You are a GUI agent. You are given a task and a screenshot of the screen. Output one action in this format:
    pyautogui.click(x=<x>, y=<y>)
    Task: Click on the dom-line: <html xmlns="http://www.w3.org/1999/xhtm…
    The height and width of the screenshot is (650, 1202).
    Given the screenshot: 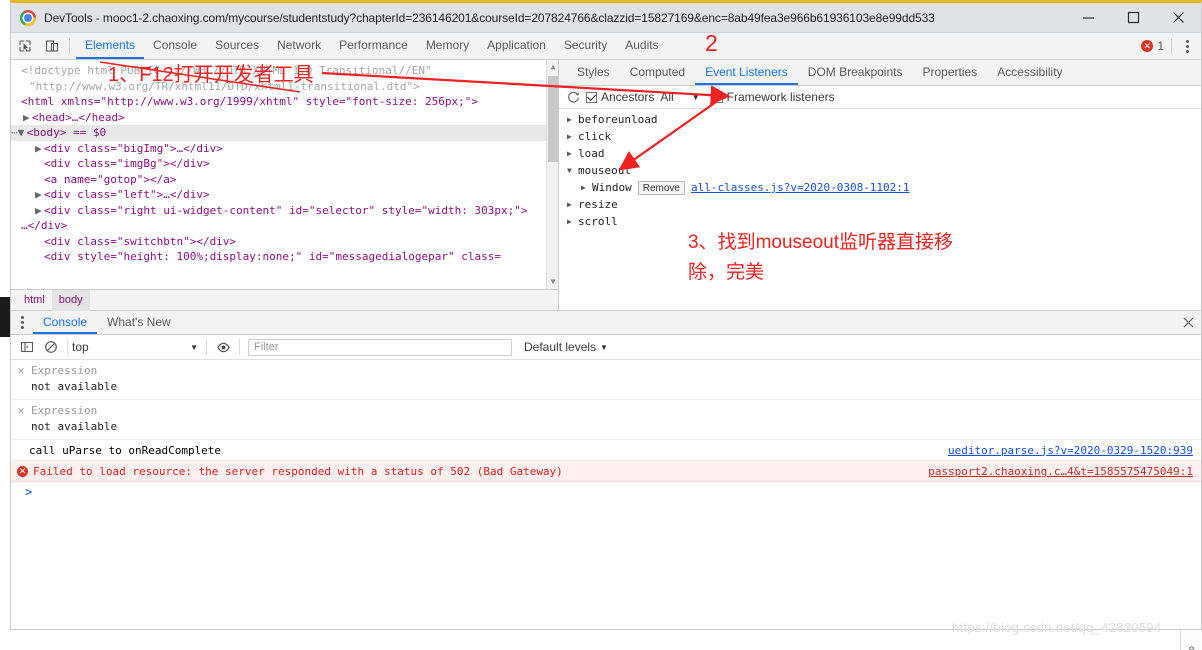 What is the action you would take?
    pyautogui.click(x=284, y=102)
    